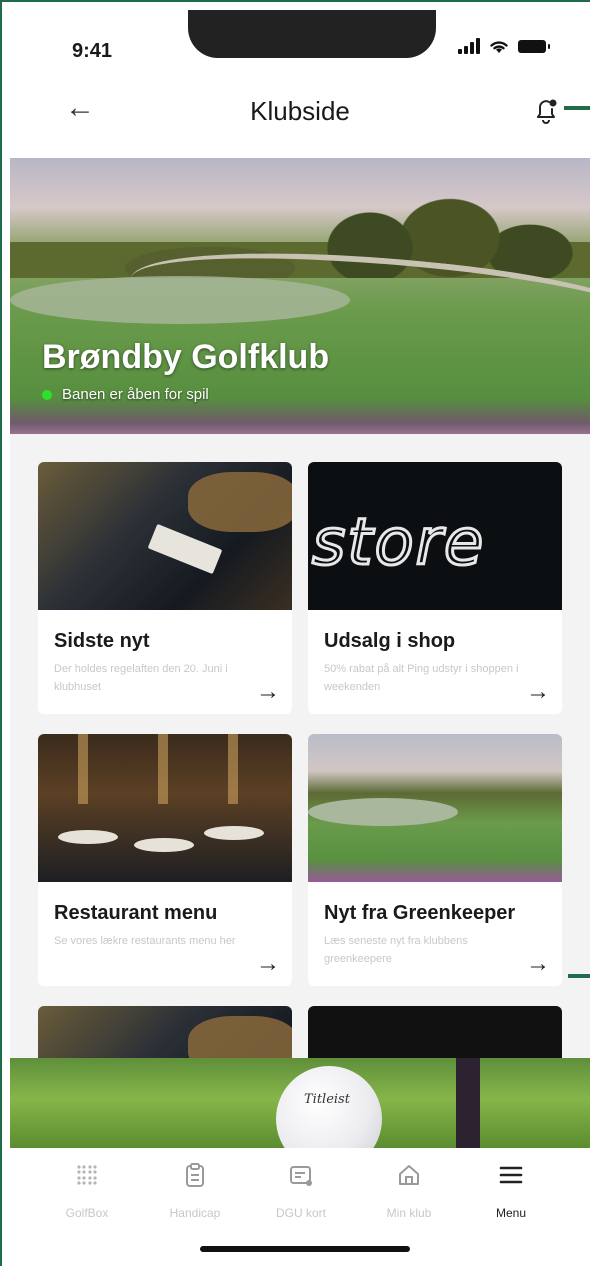 The width and height of the screenshot is (590, 1266). I want to click on status-bar: 9:41, so click(300, 48).